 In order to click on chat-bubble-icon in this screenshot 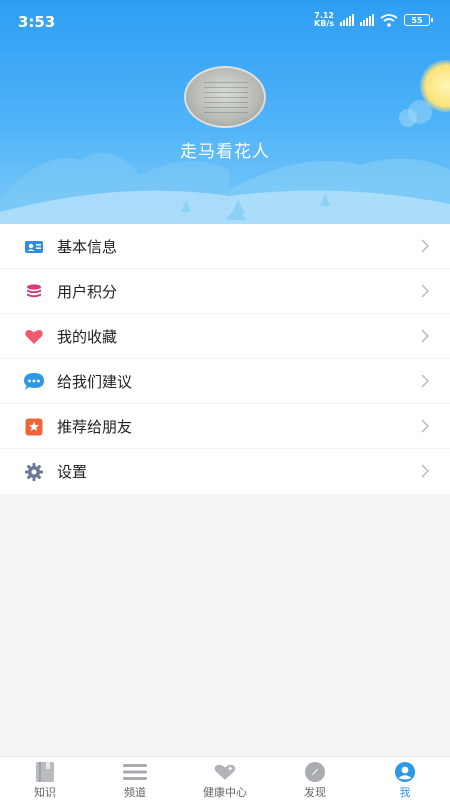, I will do `click(34, 382)`.